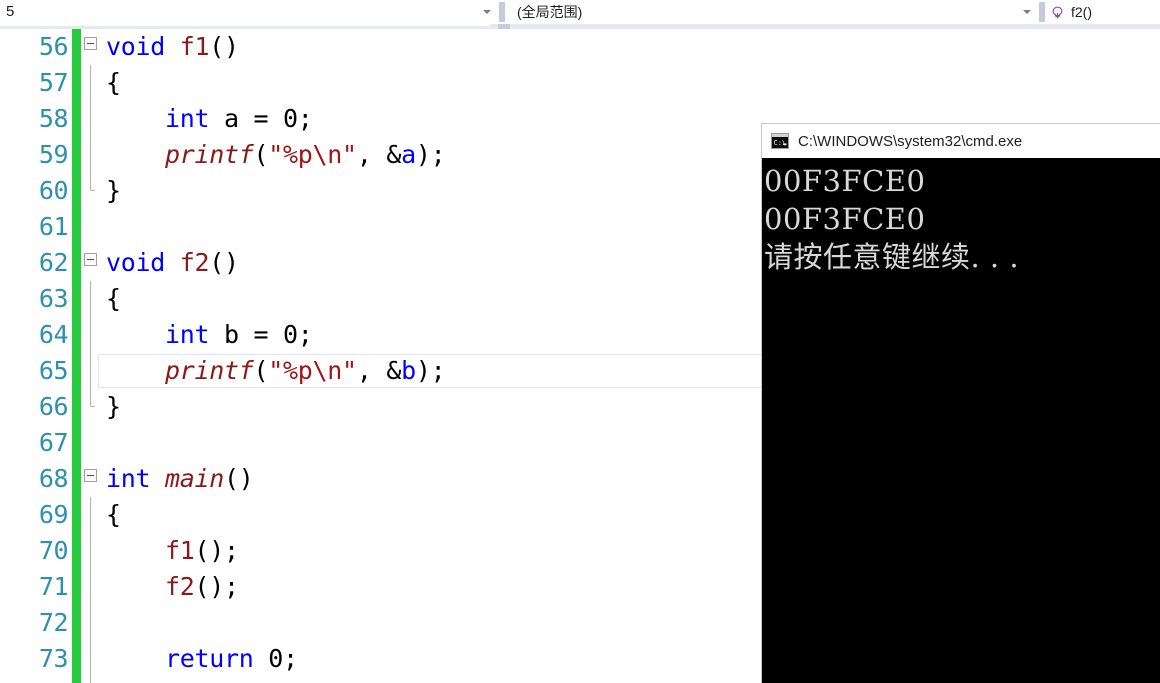 Image resolution: width=1160 pixels, height=683 pixels. I want to click on file-scope-combobox: 5, so click(249, 12).